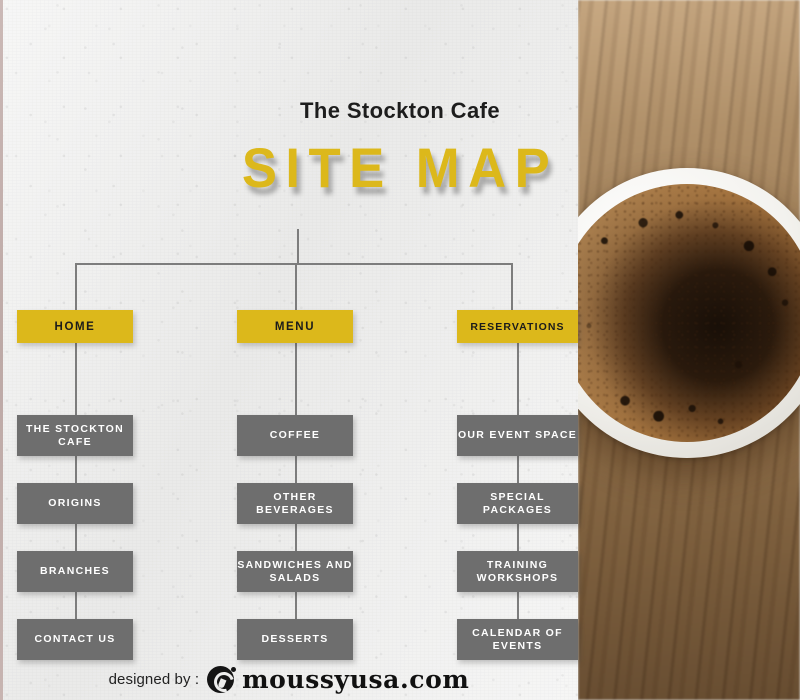 Image resolution: width=800 pixels, height=700 pixels. I want to click on sitemap-node-contact-us: CONTACT US, so click(75, 639).